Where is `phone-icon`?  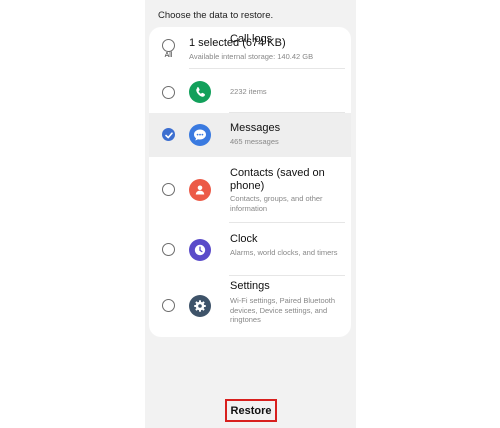
phone-icon is located at coordinates (200, 92).